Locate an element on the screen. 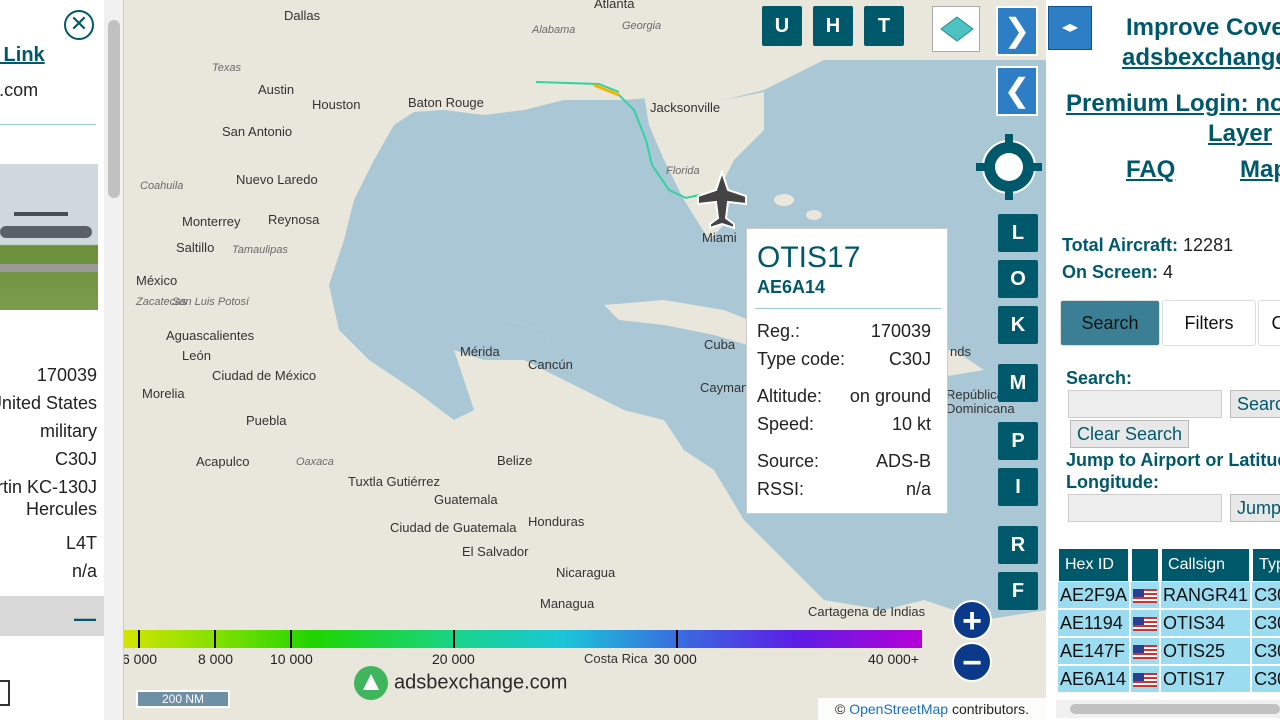 This screenshot has height=720, width=1280. city-label: Tuxtla Gutiérrez is located at coordinates (394, 481).